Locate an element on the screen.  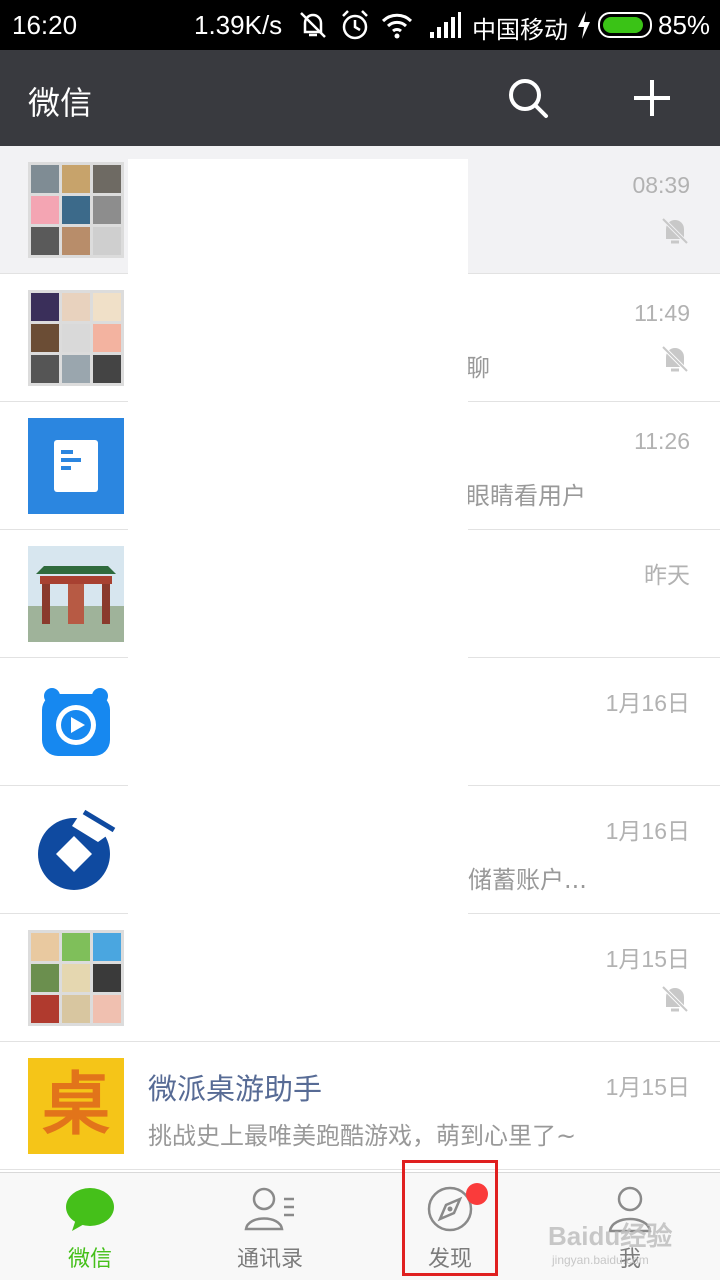
video-avatar is located at coordinates (76, 722).